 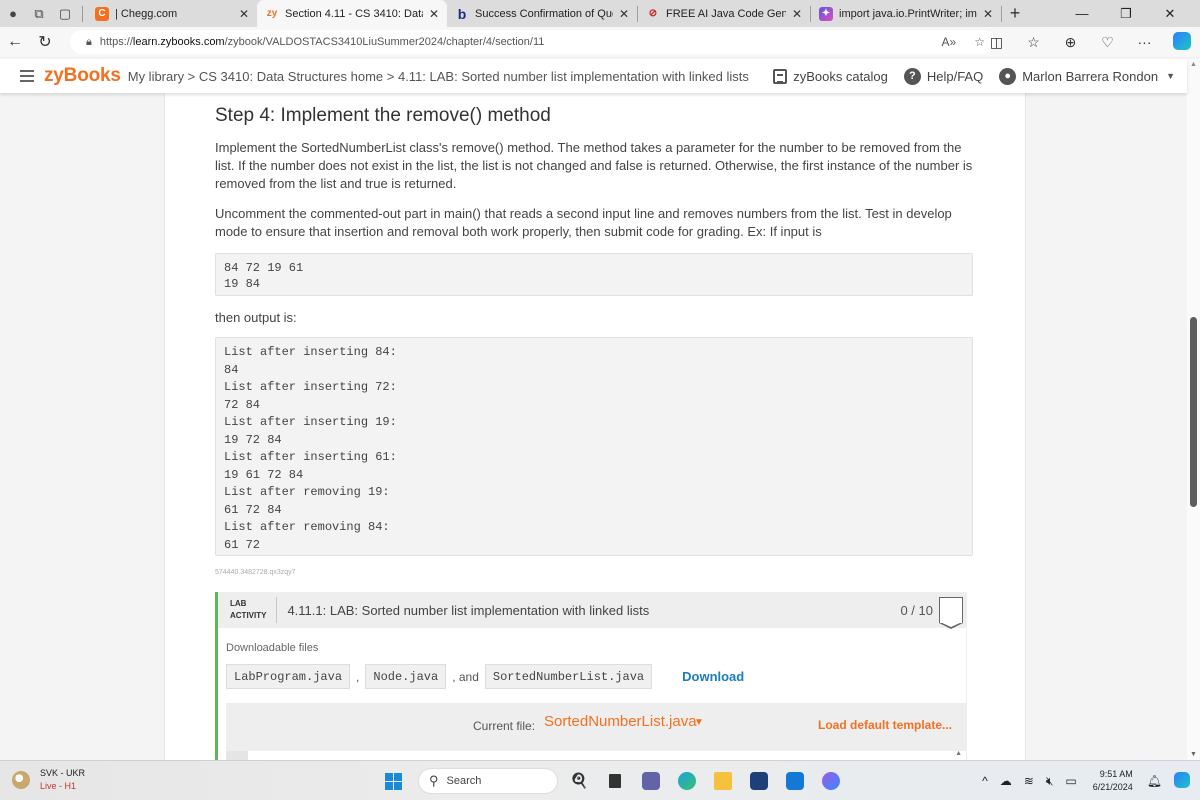 I want to click on onedrive-icon: ☁, so click(x=1006, y=781).